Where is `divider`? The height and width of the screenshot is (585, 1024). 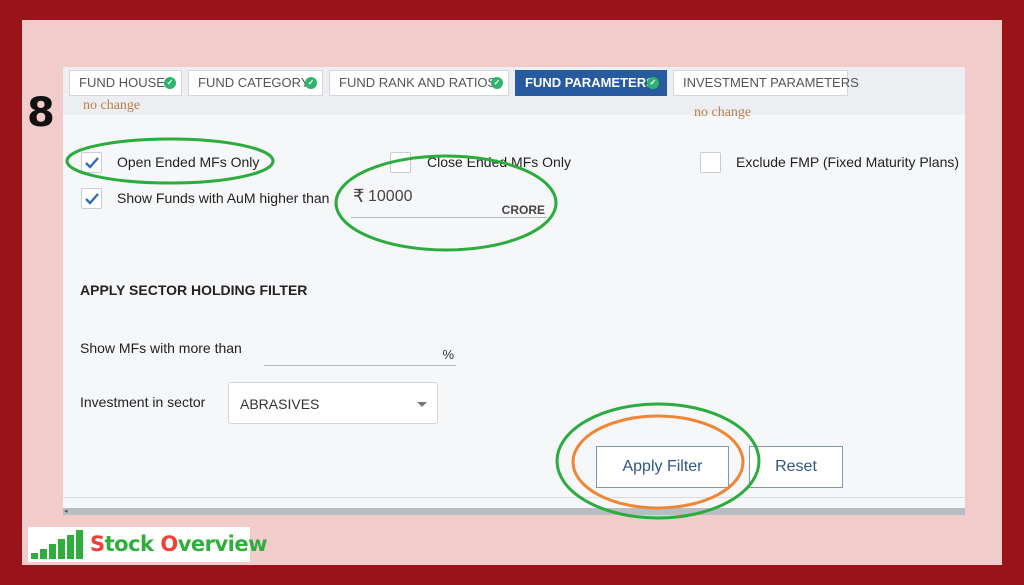
divider is located at coordinates (514, 497).